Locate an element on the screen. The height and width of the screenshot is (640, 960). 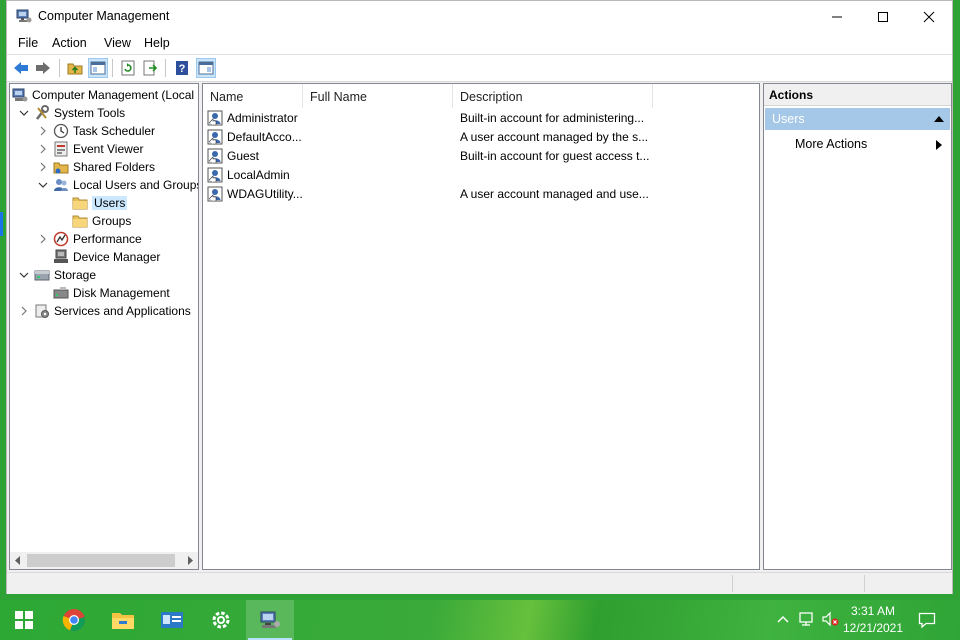
notification-icon is located at coordinates (927, 620).